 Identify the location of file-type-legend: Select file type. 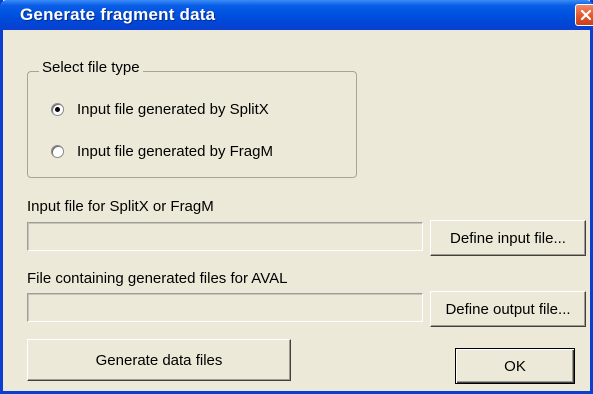
(91, 67).